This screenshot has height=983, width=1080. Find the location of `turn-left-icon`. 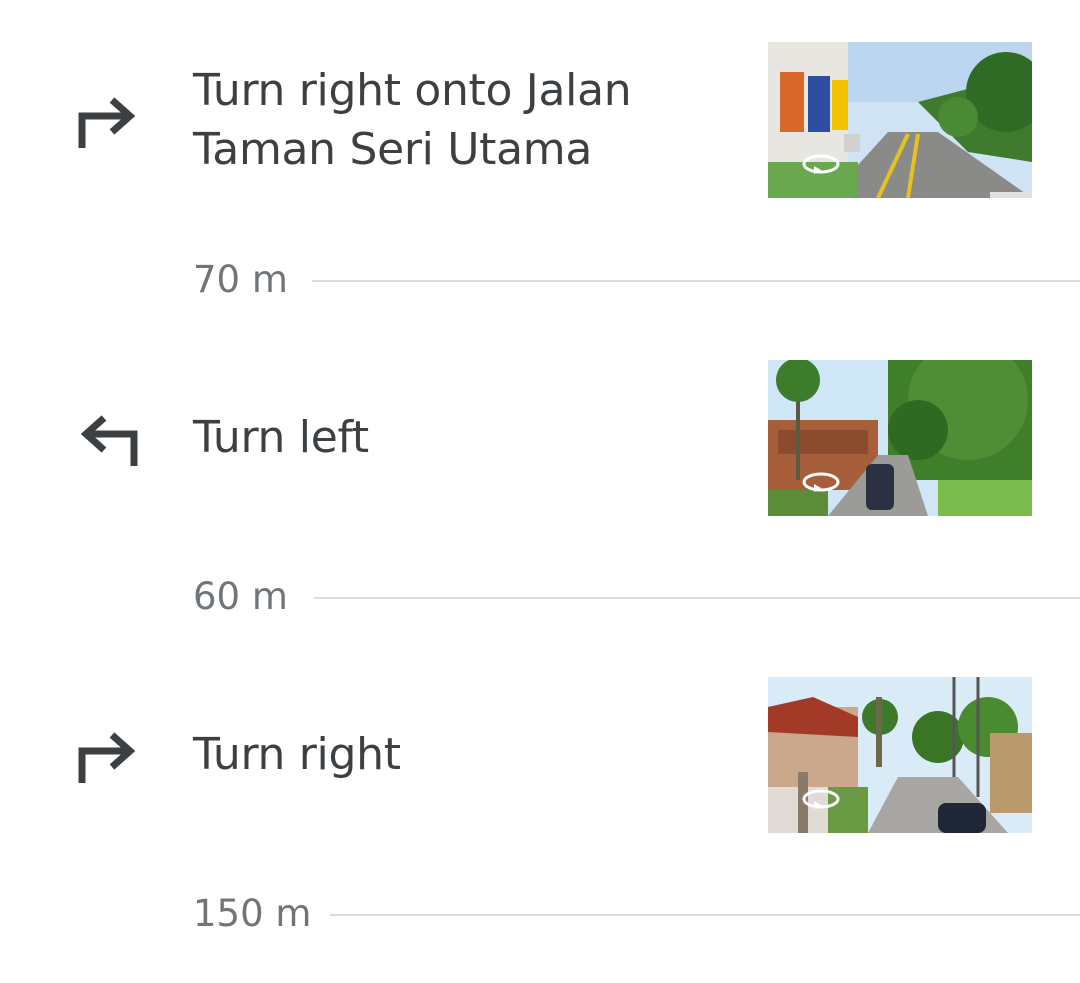

turn-left-icon is located at coordinates (108, 436).